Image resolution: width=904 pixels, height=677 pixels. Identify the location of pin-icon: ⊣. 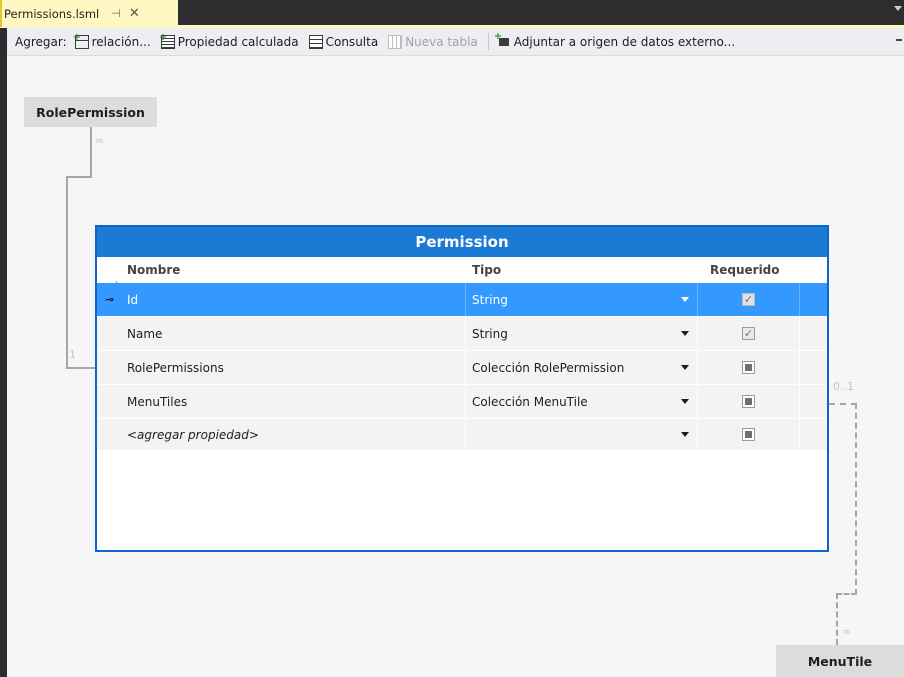
(116, 13).